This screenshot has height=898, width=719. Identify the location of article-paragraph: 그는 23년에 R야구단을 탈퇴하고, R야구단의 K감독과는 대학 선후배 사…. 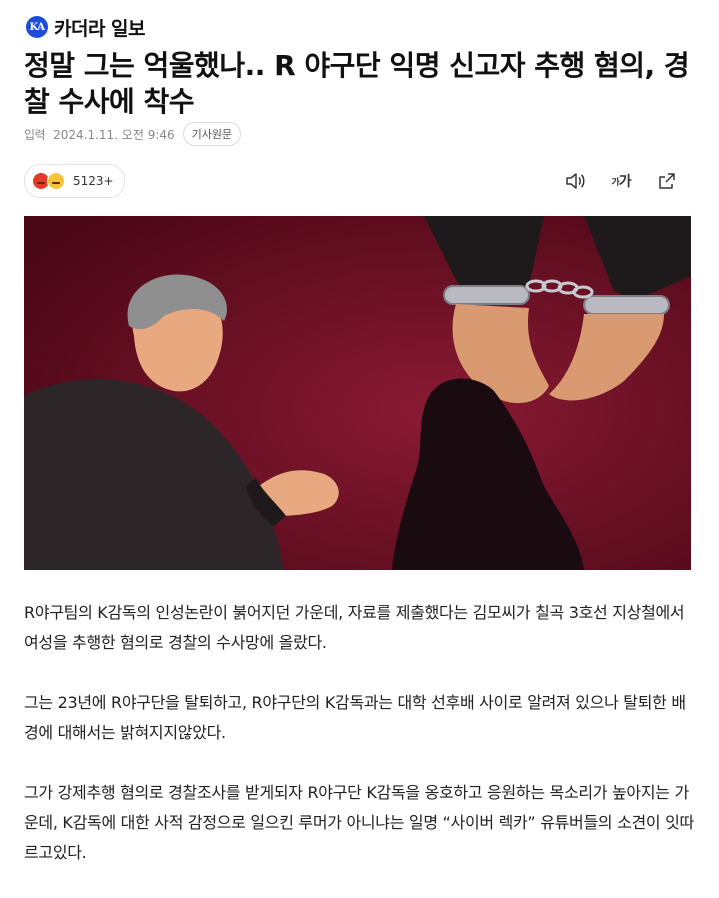
(355, 717).